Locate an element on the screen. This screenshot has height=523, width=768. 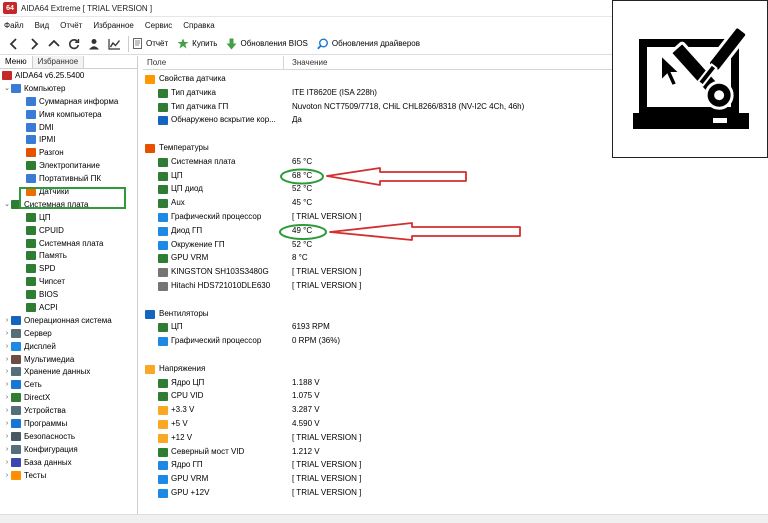
laptop-tools-icon is located at coordinates (691, 77).